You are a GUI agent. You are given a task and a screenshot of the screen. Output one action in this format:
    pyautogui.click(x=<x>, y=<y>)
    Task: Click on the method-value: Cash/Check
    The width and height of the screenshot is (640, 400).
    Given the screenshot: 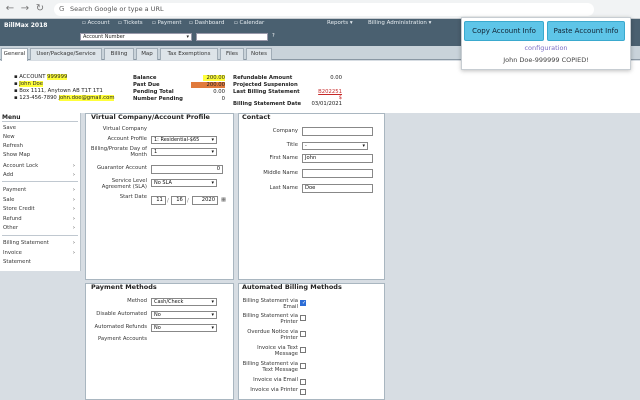 What is the action you would take?
    pyautogui.click(x=169, y=302)
    